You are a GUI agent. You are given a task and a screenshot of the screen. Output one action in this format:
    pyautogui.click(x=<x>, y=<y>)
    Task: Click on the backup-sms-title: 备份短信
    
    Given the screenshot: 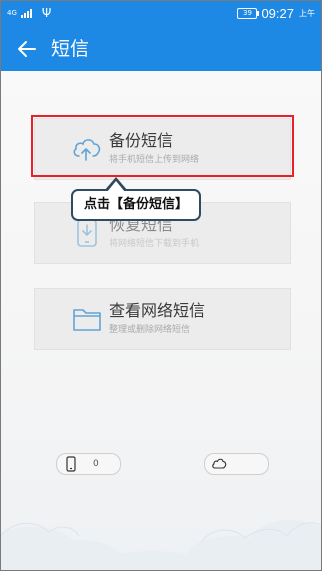 What is the action you would take?
    pyautogui.click(x=141, y=140)
    